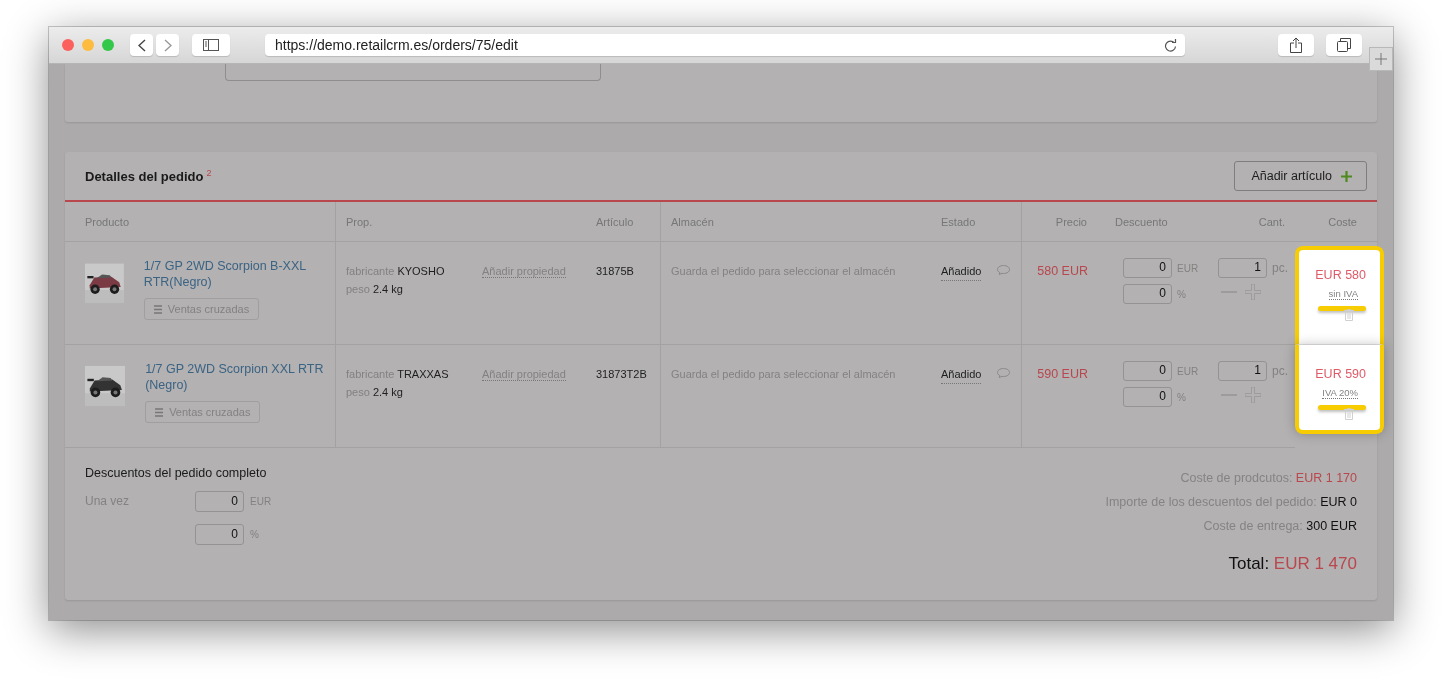  What do you see at coordinates (1340, 374) in the screenshot?
I see `cost-text: EUR 590` at bounding box center [1340, 374].